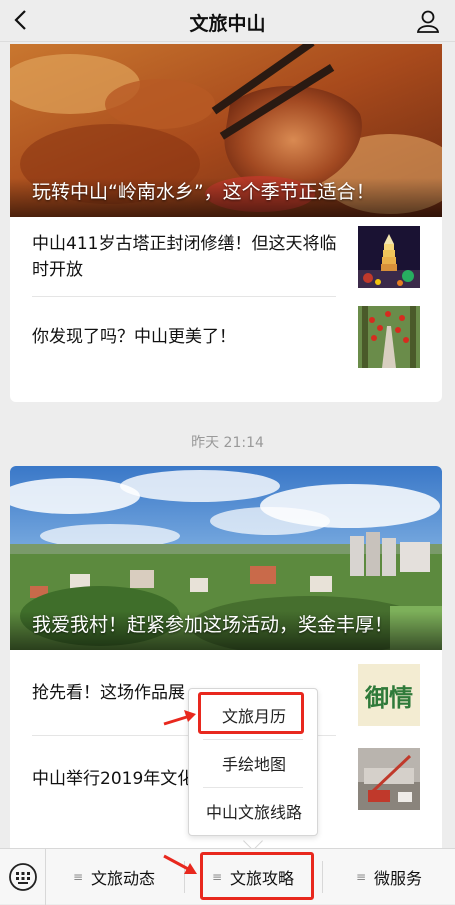 This screenshot has width=455, height=905. I want to click on page-title: 文旅中山, so click(227, 24).